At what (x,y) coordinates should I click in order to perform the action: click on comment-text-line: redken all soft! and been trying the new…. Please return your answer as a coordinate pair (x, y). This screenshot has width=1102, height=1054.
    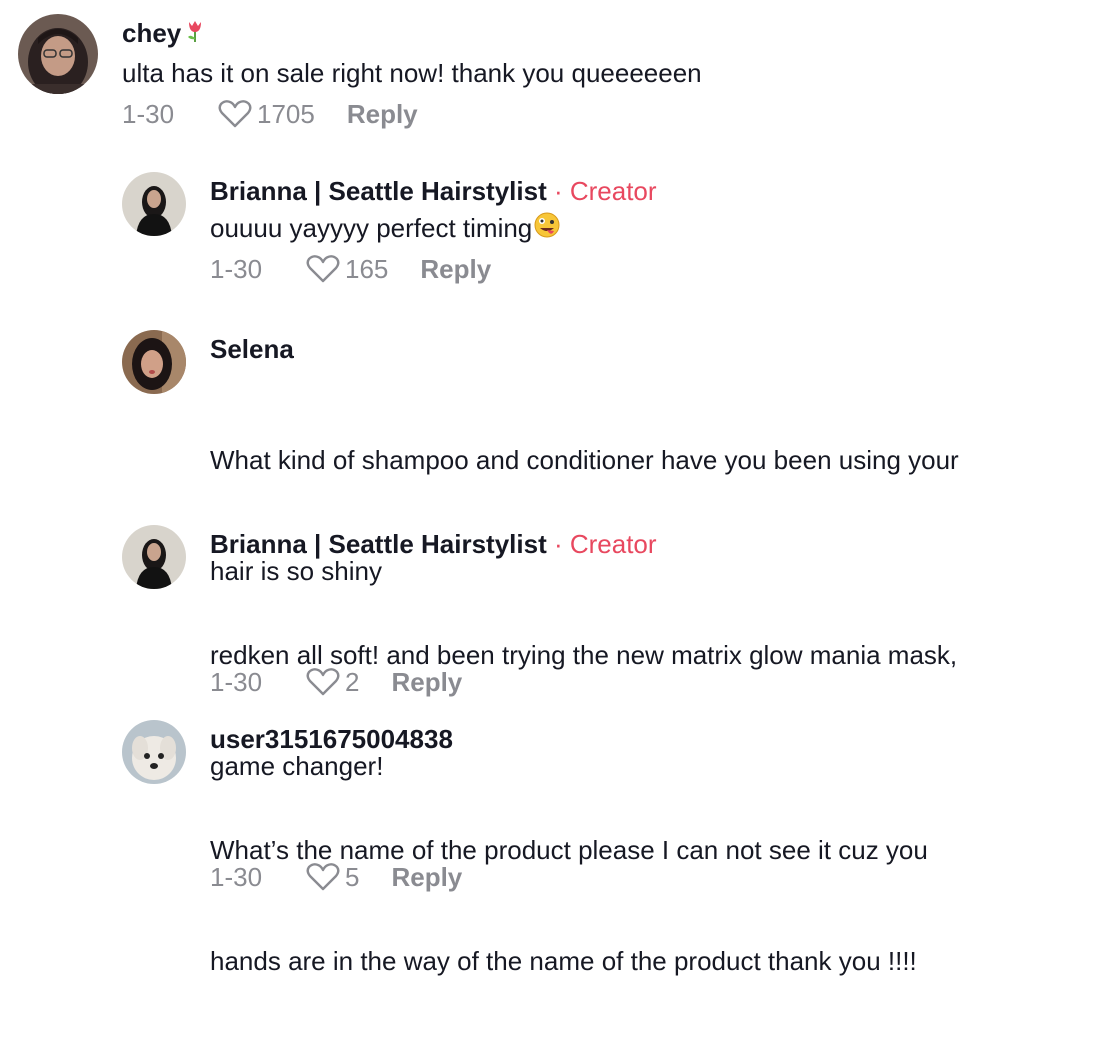
    Looking at the image, I should click on (584, 655).